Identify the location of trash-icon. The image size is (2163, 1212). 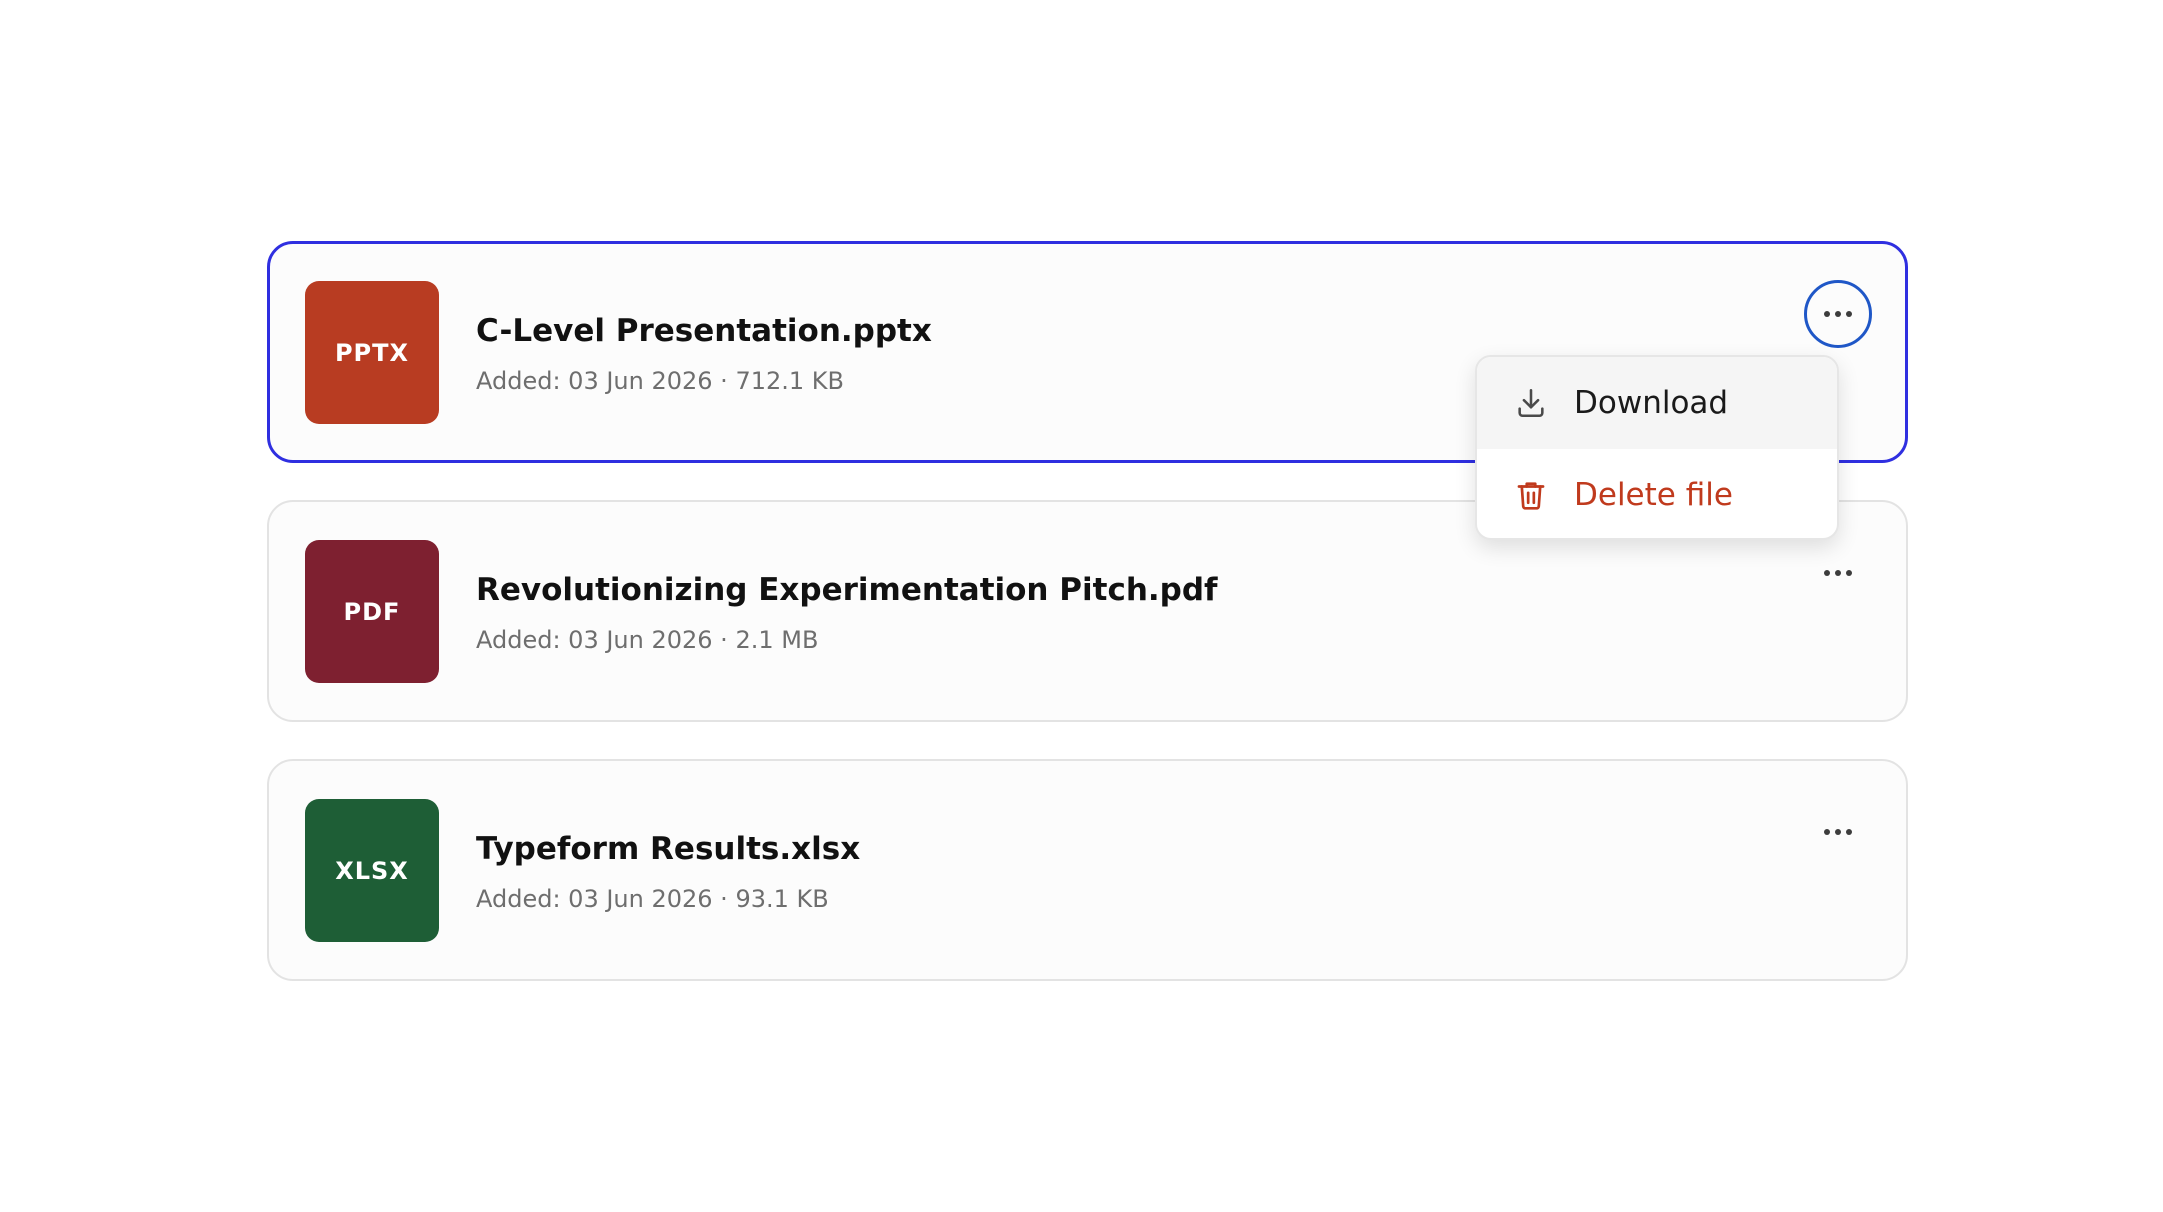
(1531, 495).